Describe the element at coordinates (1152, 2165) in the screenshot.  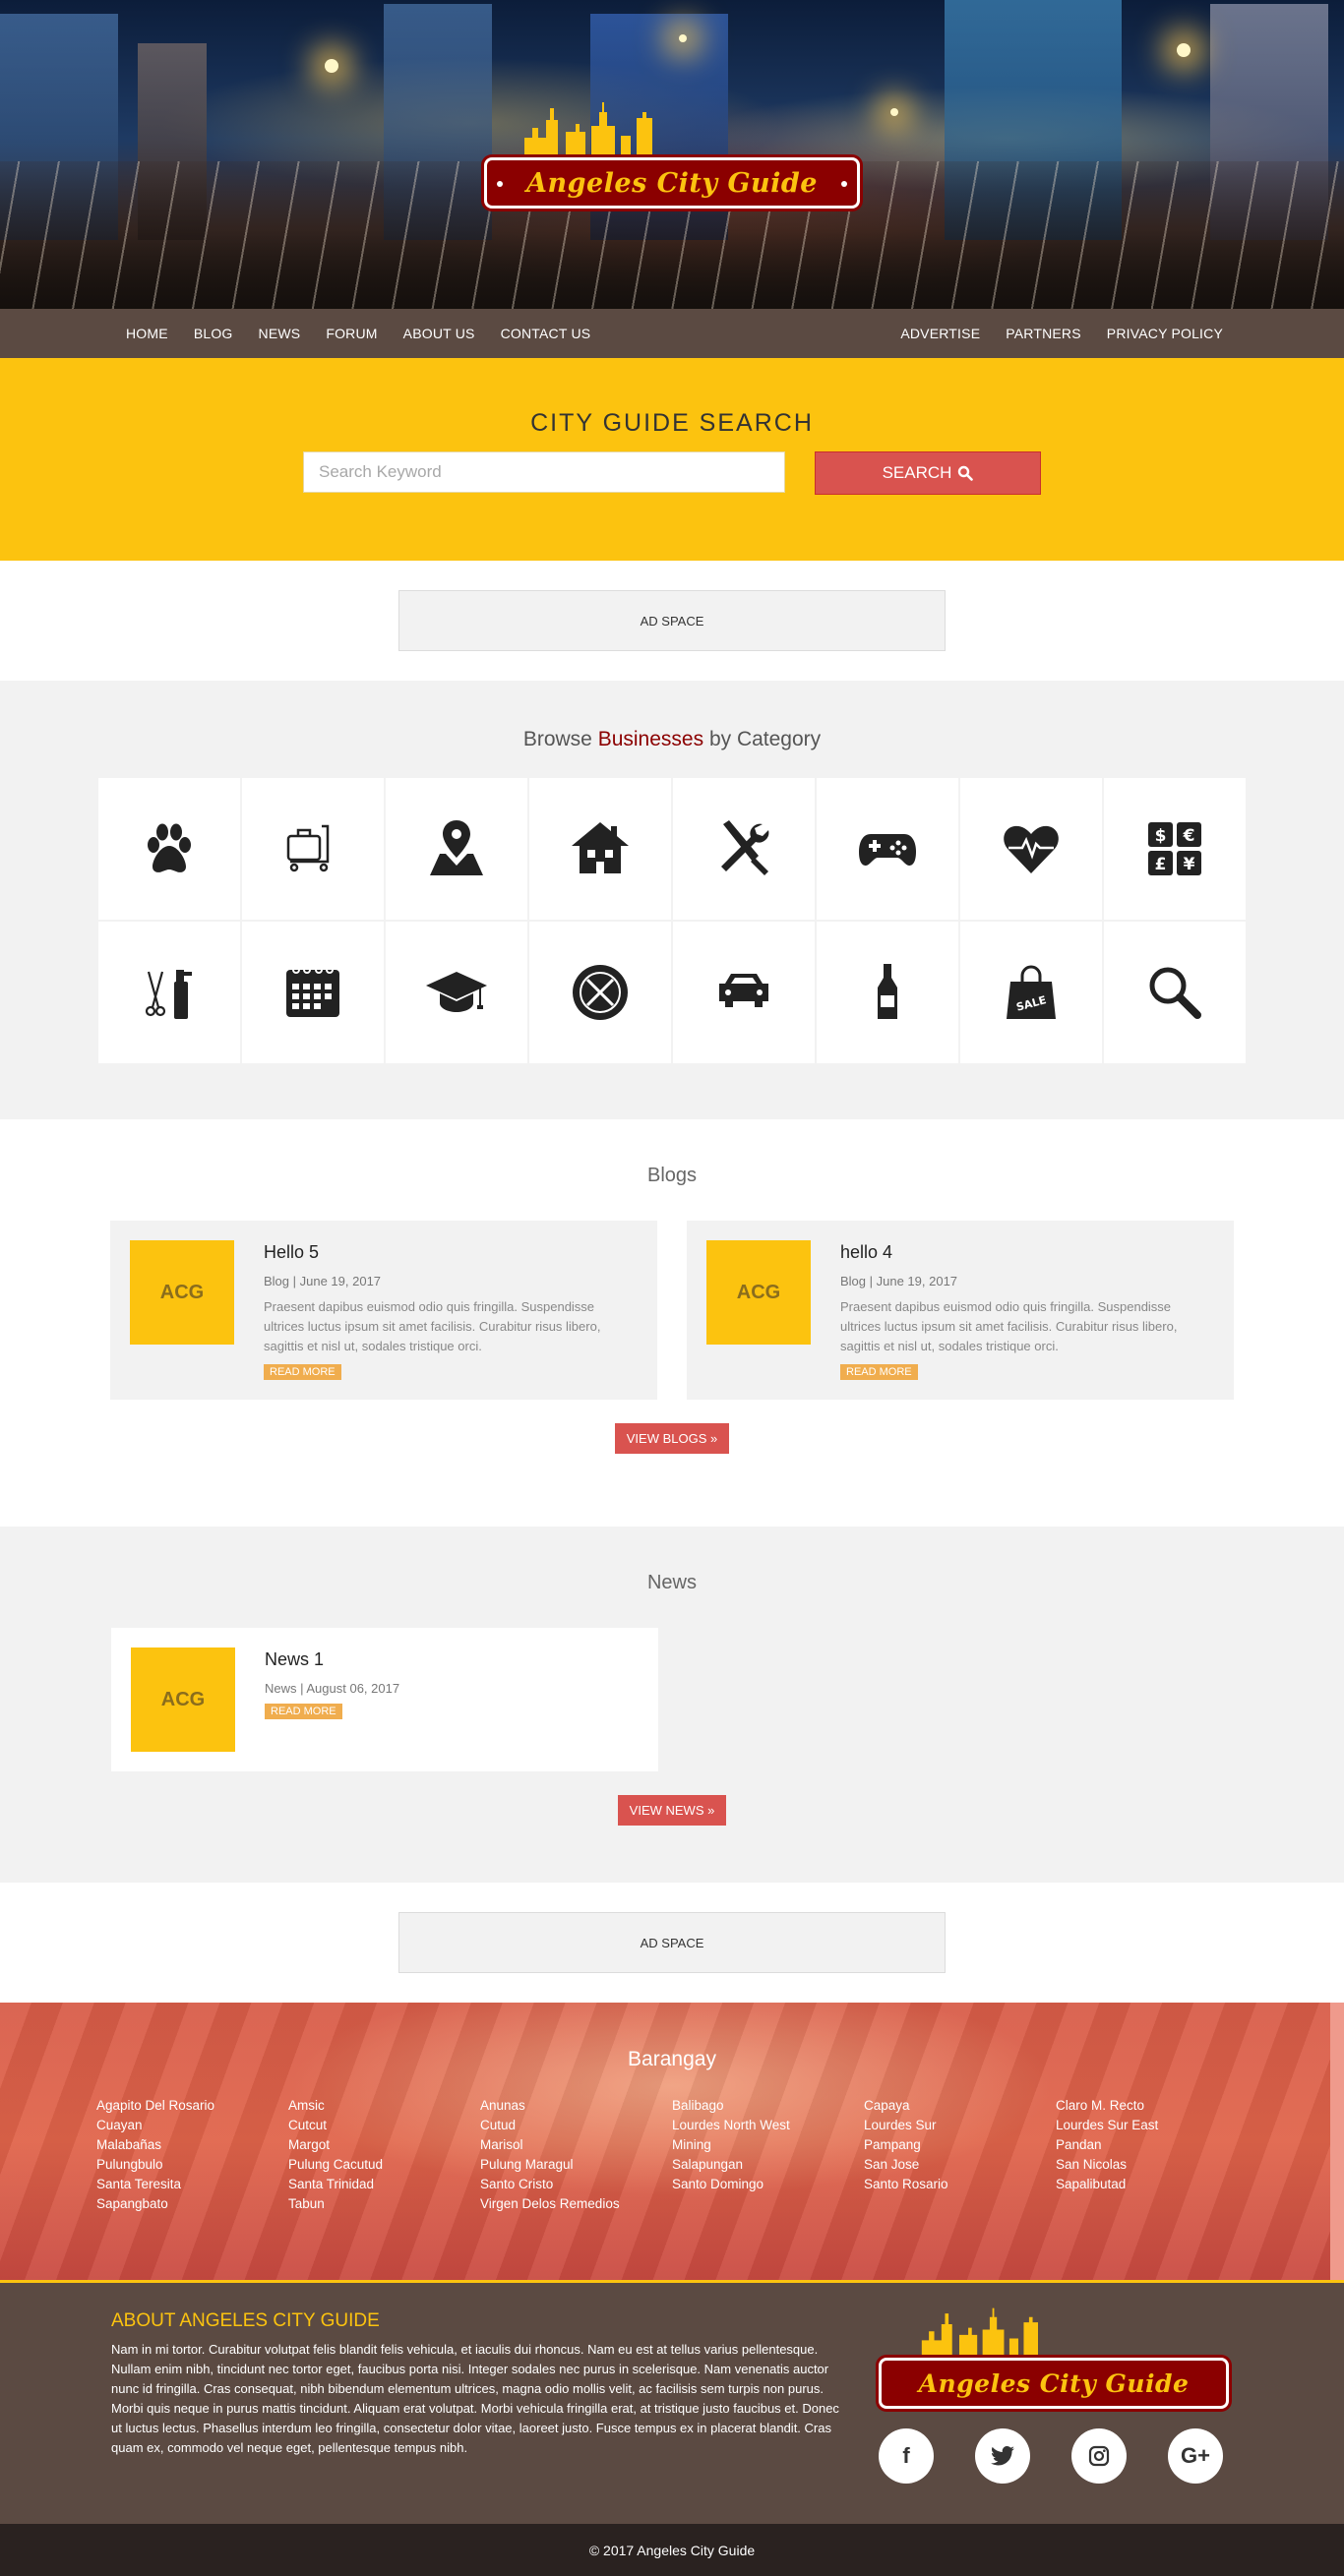
I see `barangay-link: San Nicolas` at that location.